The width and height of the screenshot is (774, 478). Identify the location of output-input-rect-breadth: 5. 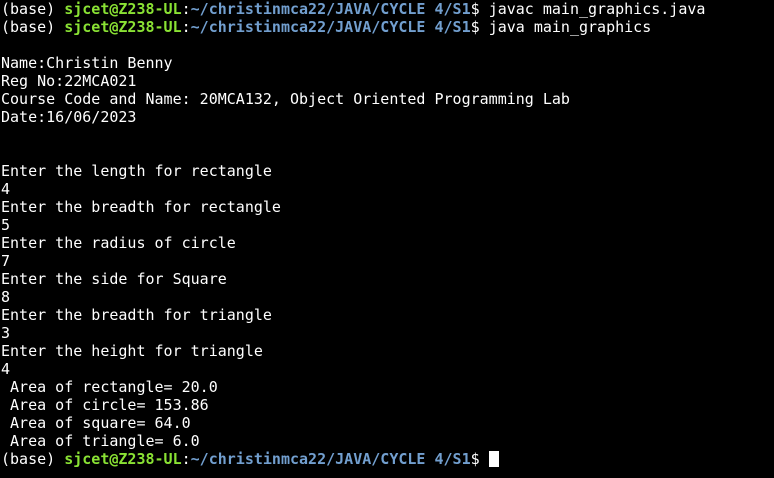
(6, 225).